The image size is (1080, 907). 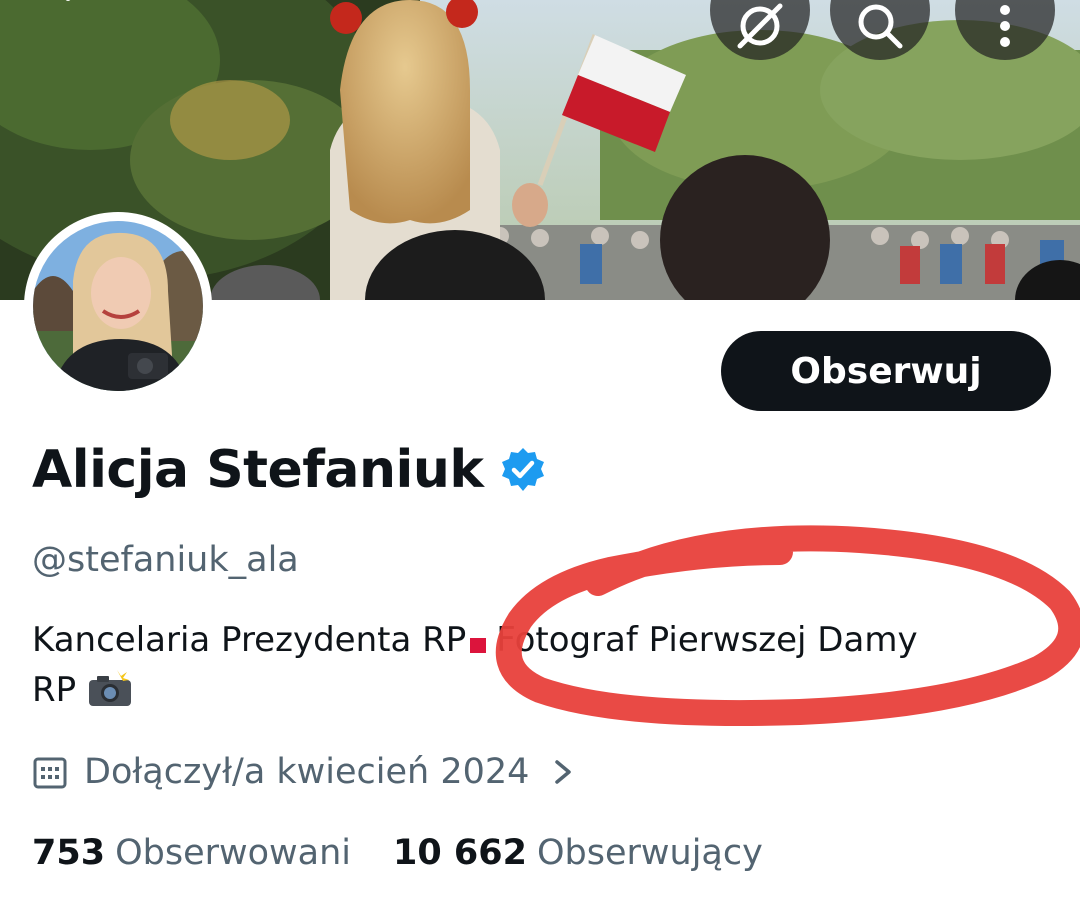 What do you see at coordinates (70, 20) in the screenshot?
I see `back-button` at bounding box center [70, 20].